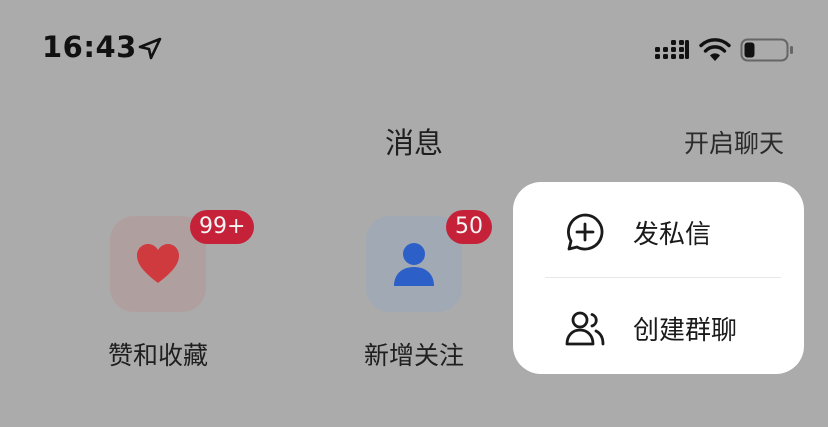  What do you see at coordinates (685, 331) in the screenshot?
I see `create-group-chat-label: 创建群聊` at bounding box center [685, 331].